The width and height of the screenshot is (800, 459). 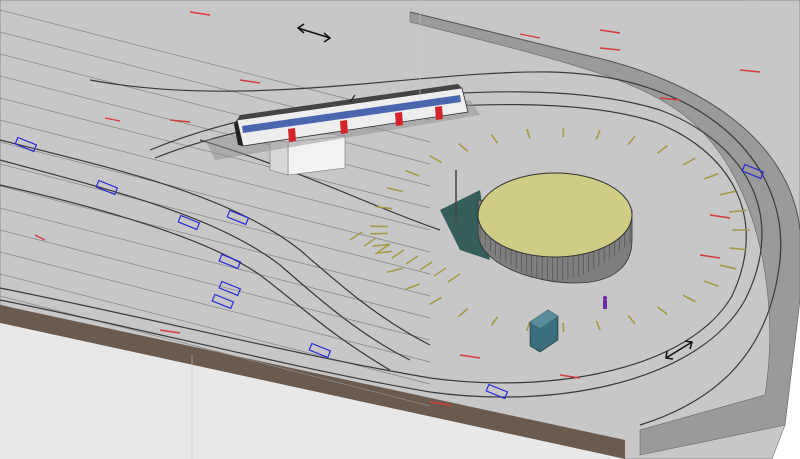 I want to click on person-head, so click(x=605, y=298).